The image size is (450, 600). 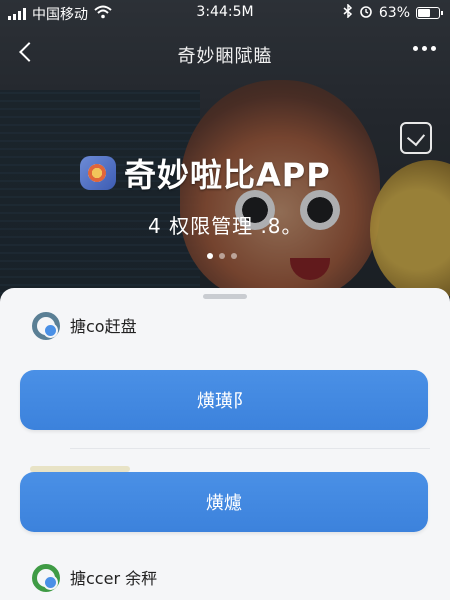 What do you see at coordinates (225, 14) in the screenshot?
I see `status-bar: 中国移动 3:44:5M 63%` at bounding box center [225, 14].